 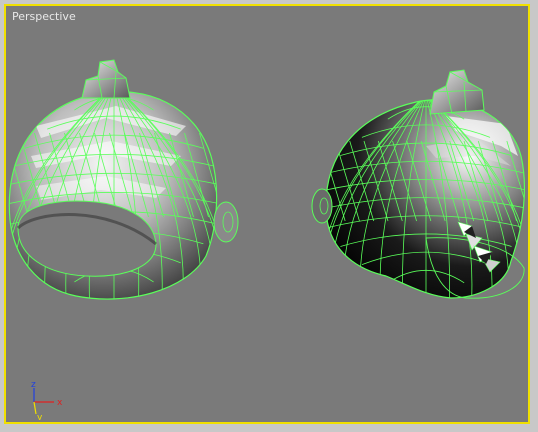 I want to click on axis-gizmo: z x y, so click(x=47, y=400).